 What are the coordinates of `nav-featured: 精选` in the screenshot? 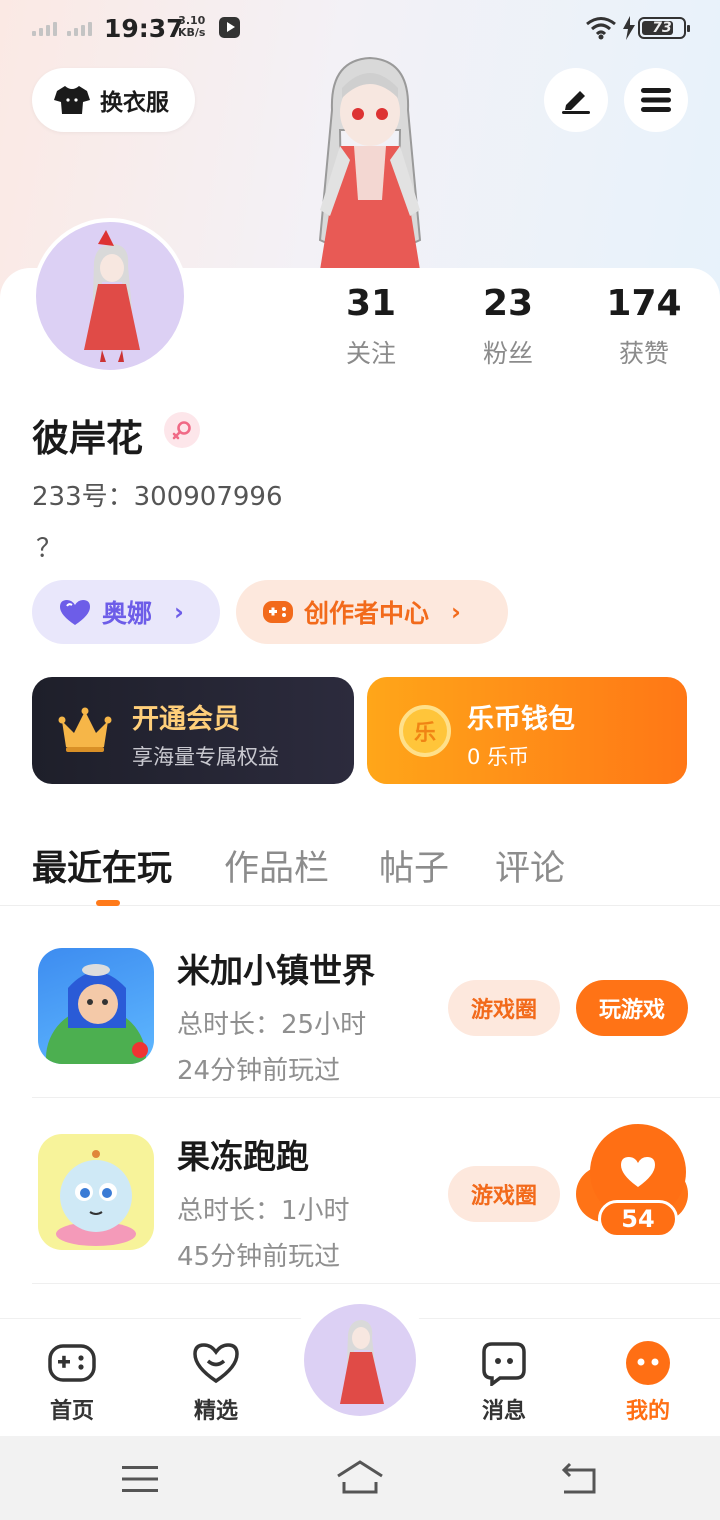 It's located at (216, 1372).